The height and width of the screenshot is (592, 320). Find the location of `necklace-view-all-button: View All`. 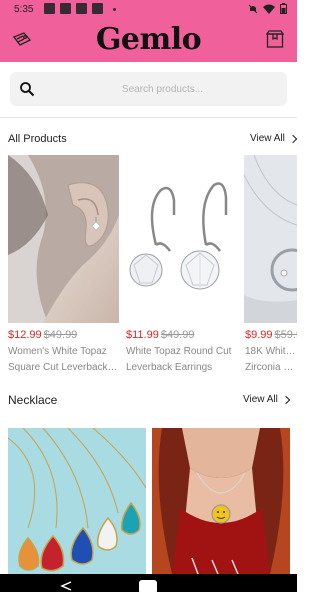

necklace-view-all-button: View All is located at coordinates (267, 399).